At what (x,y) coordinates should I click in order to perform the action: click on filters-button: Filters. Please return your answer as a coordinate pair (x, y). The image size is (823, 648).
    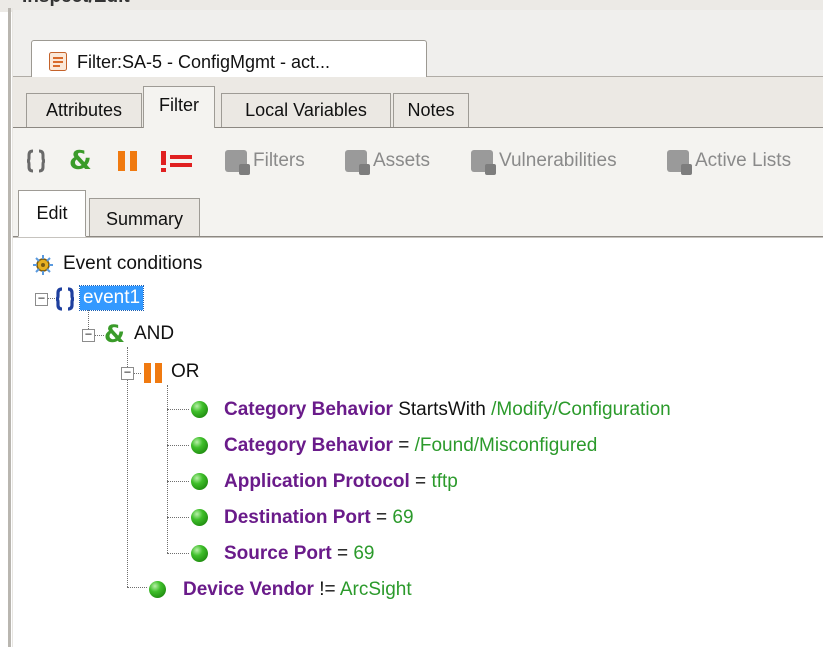
    Looking at the image, I should click on (265, 161).